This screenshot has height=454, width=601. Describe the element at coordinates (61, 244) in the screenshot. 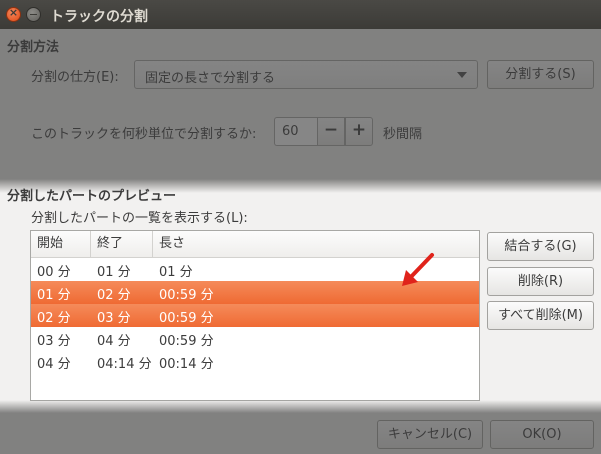

I see `column-header-start: 開始` at that location.